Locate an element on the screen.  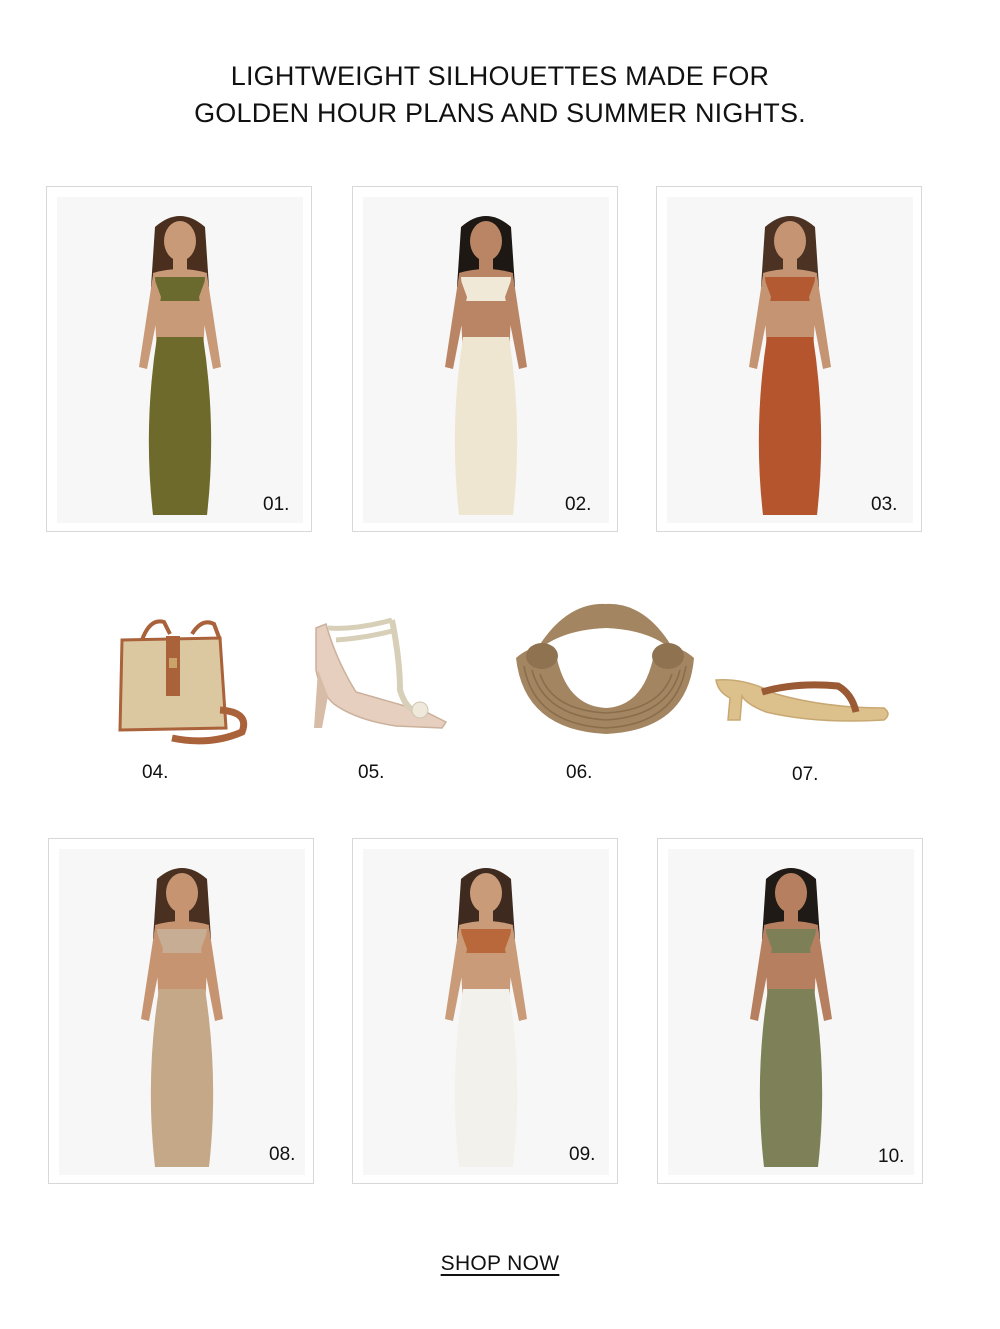
product-card-03: 03. is located at coordinates (789, 359).